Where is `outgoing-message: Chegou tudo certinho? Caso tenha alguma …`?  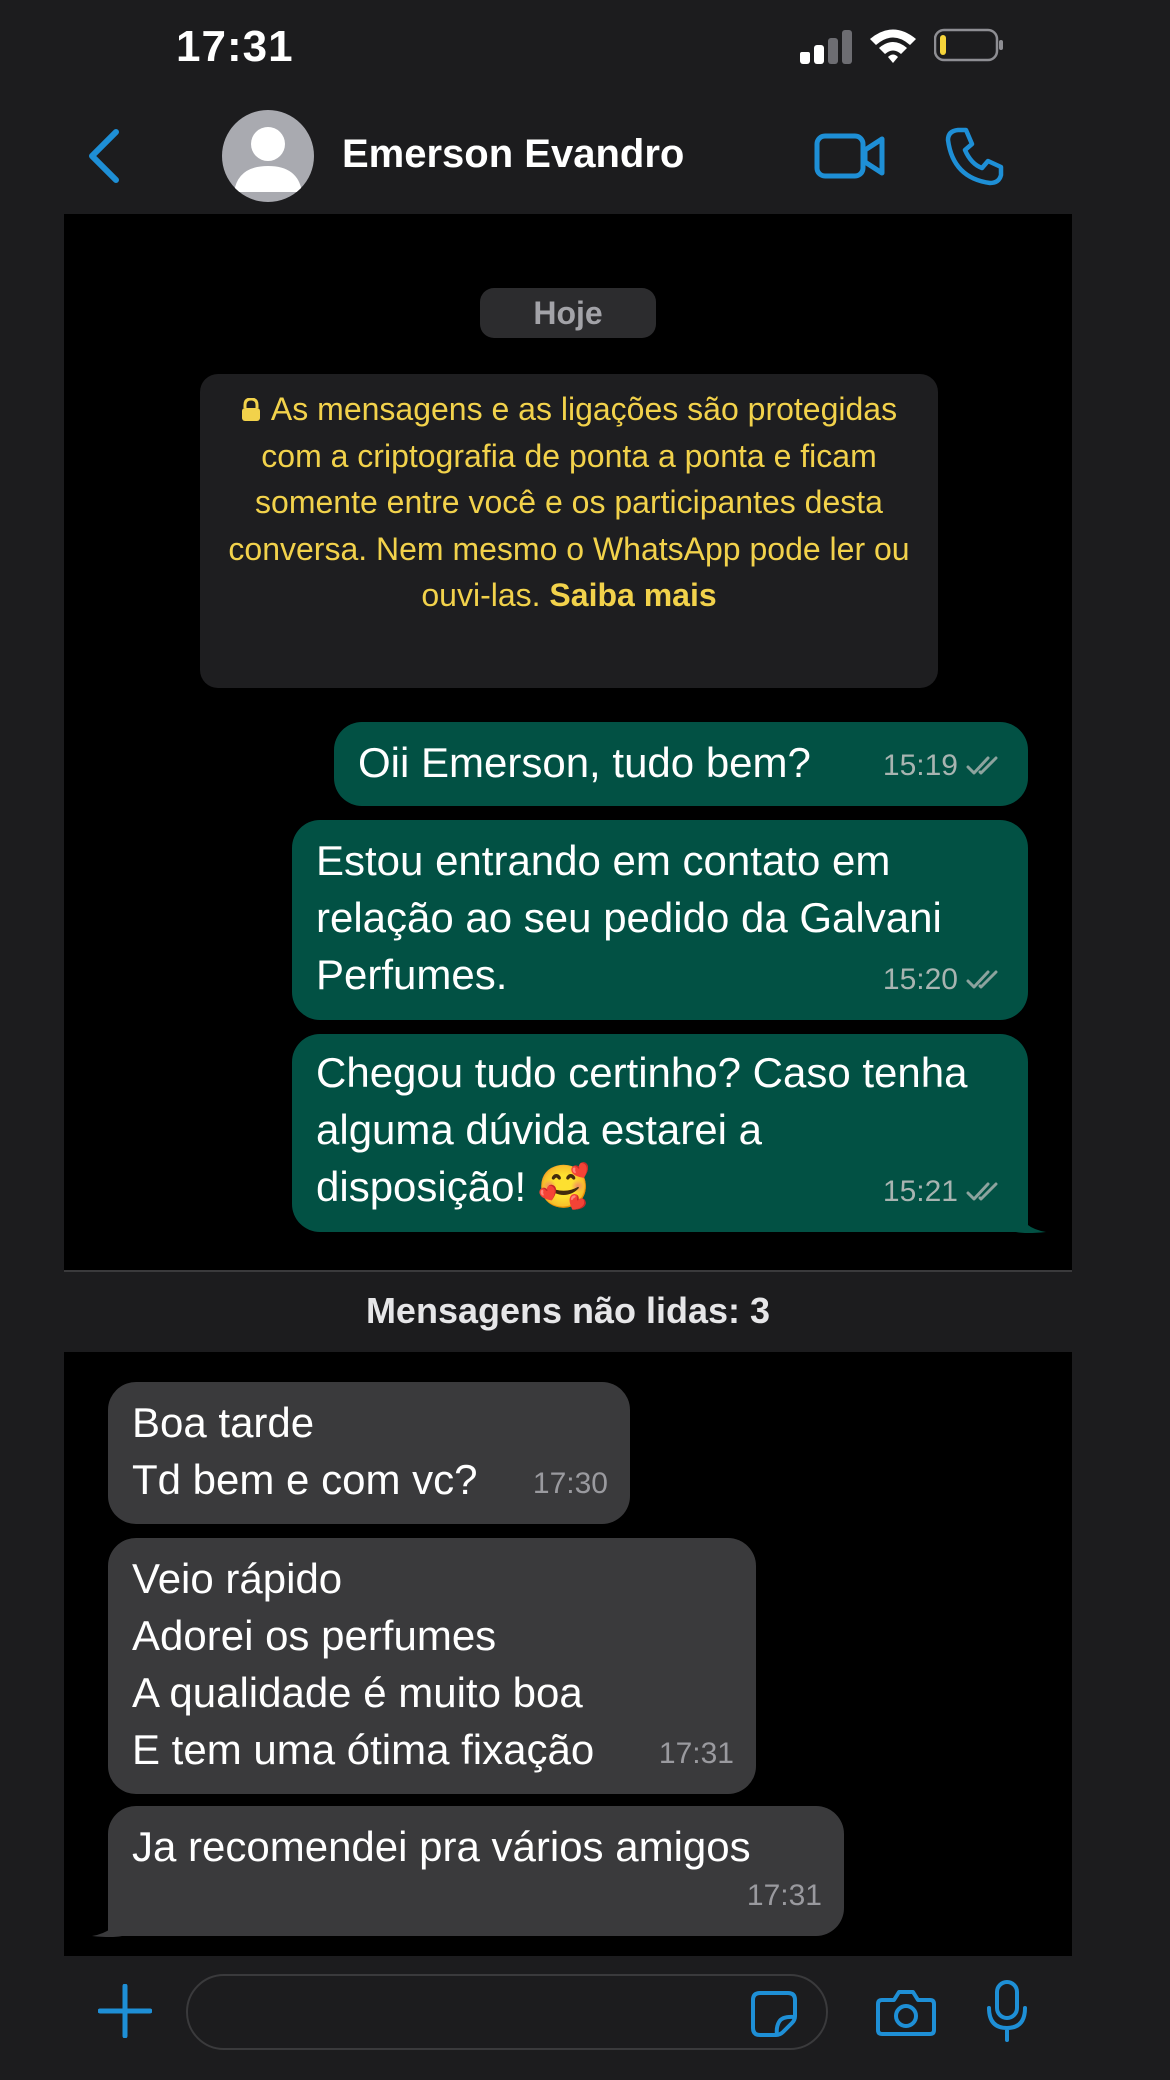 outgoing-message: Chegou tudo certinho? Caso tenha alguma … is located at coordinates (660, 1133).